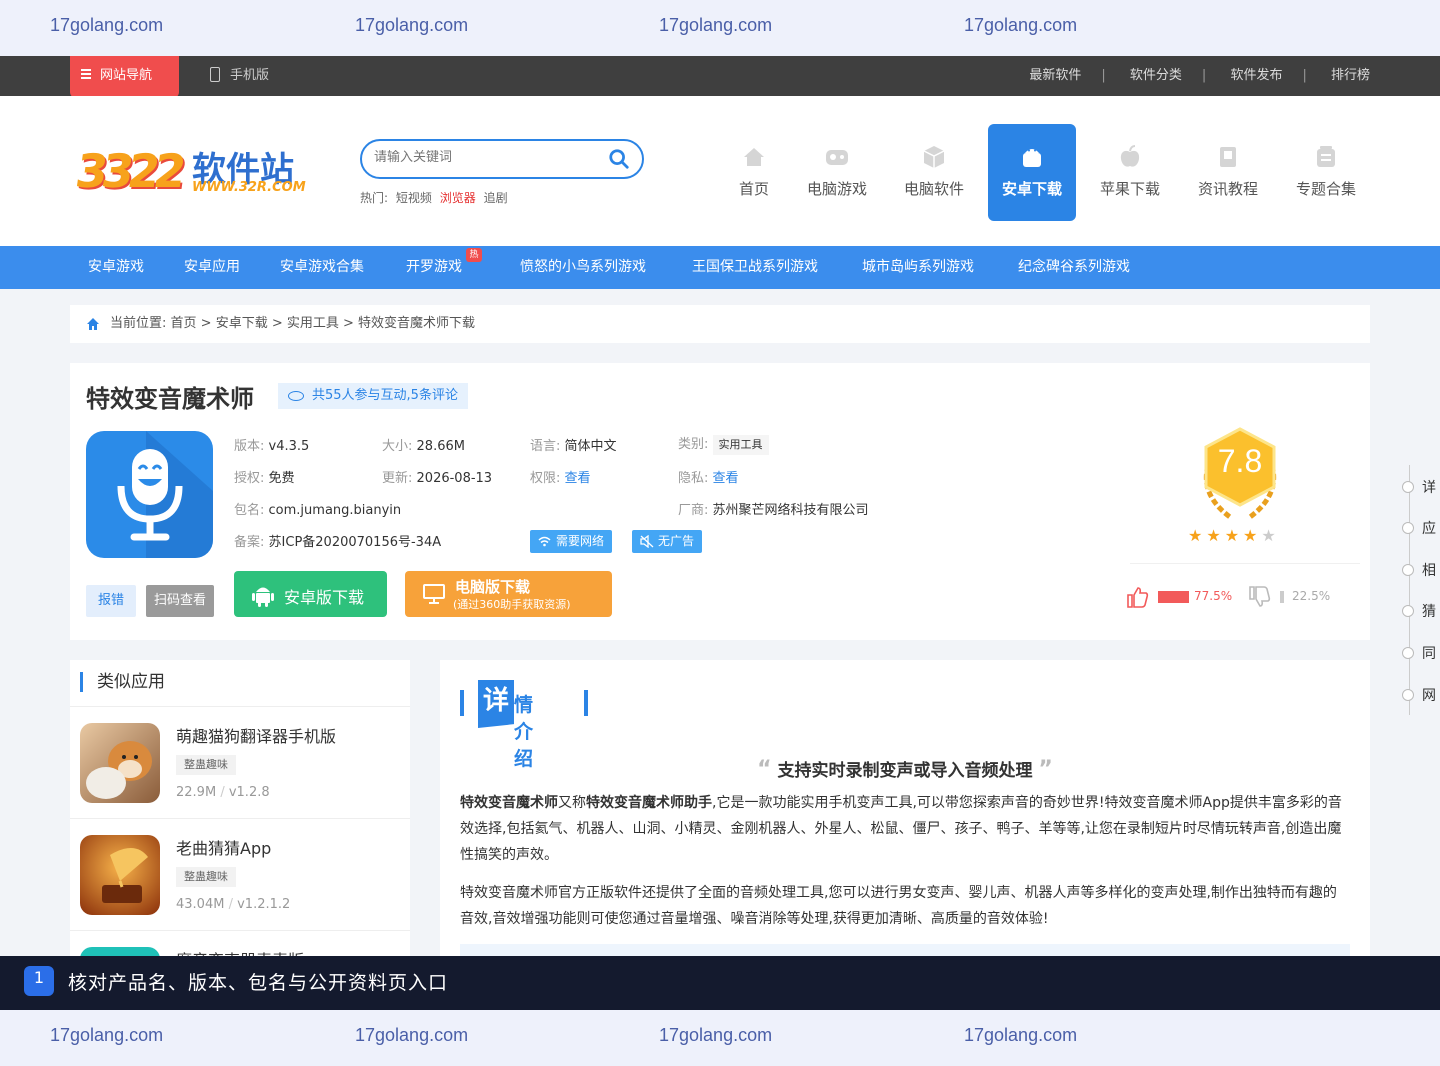 This screenshot has height=1066, width=1440. Describe the element at coordinates (720, 77) in the screenshot. I see `top-bar: 网站导航 手机版 最新软件 | 软件分类 | 软件发布 | 排行榜` at that location.